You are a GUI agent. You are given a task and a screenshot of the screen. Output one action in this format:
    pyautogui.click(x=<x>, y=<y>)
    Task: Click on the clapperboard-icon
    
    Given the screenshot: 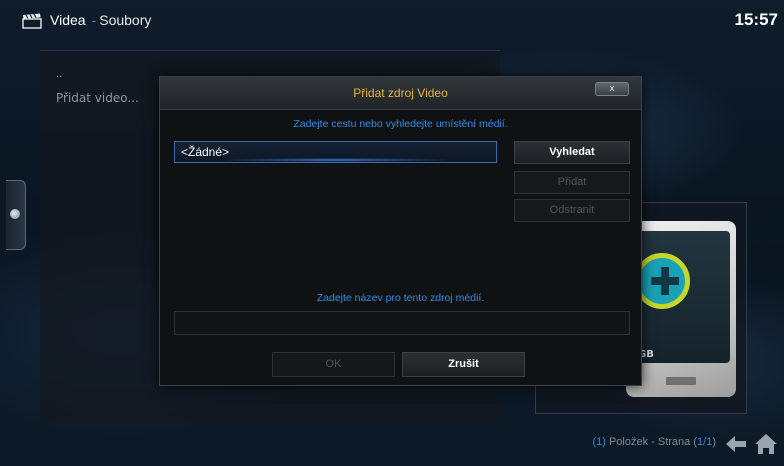 What is the action you would take?
    pyautogui.click(x=32, y=21)
    